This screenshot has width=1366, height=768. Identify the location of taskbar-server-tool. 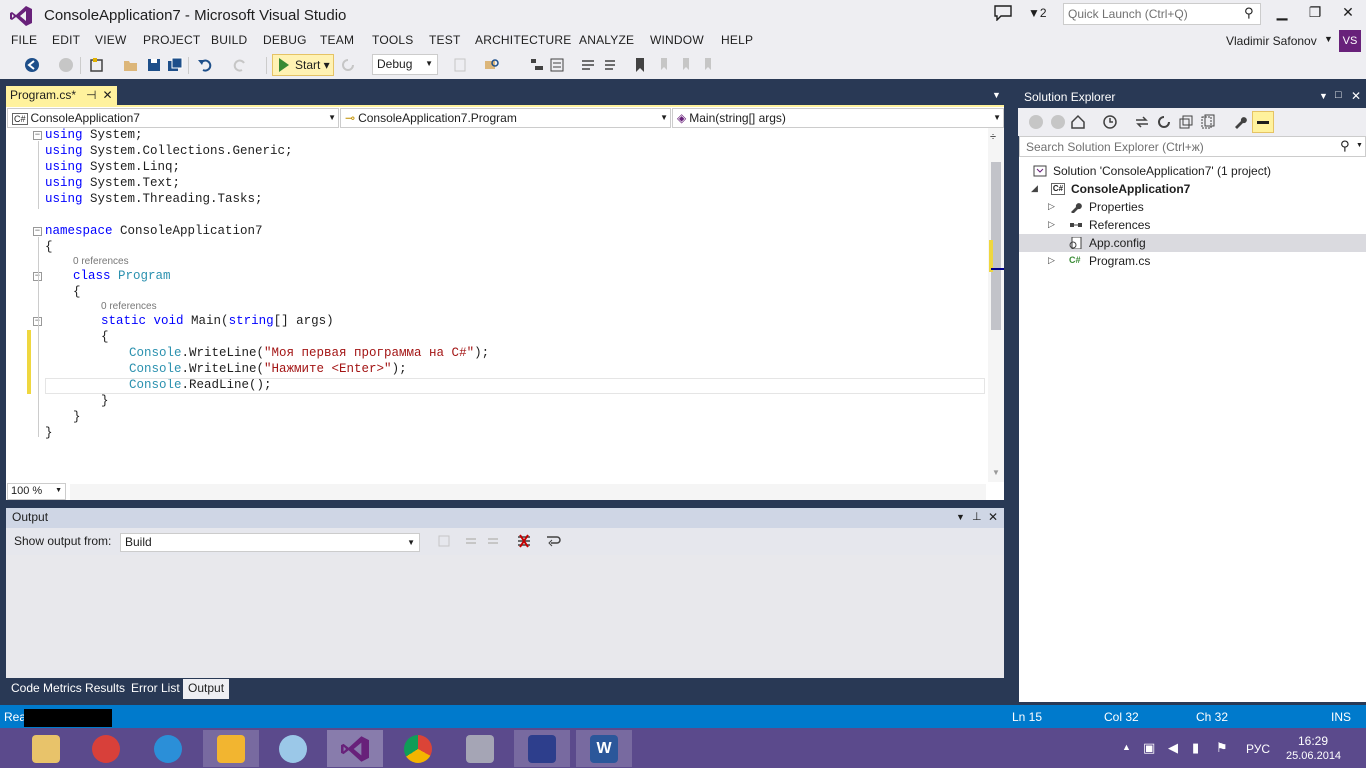
(480, 748).